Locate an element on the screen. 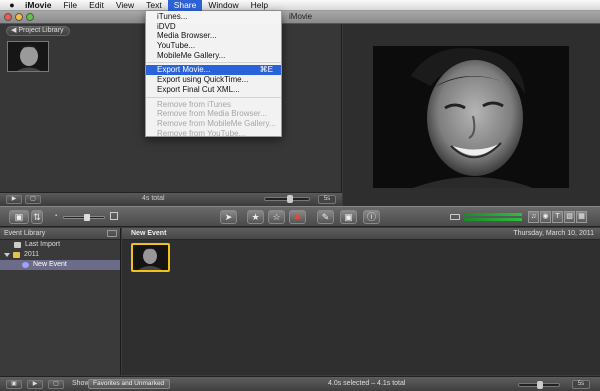 This screenshot has height=391, width=600. share-idvd-item: iDVD is located at coordinates (213, 27).